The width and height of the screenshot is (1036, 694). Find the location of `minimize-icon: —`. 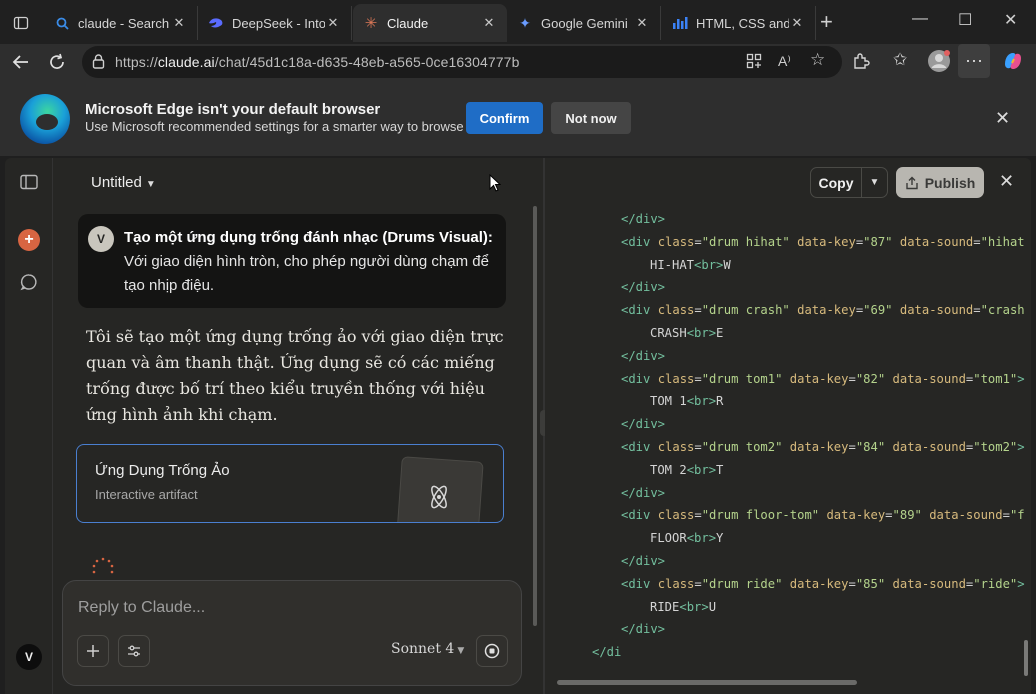

minimize-icon: — is located at coordinates (920, 19).